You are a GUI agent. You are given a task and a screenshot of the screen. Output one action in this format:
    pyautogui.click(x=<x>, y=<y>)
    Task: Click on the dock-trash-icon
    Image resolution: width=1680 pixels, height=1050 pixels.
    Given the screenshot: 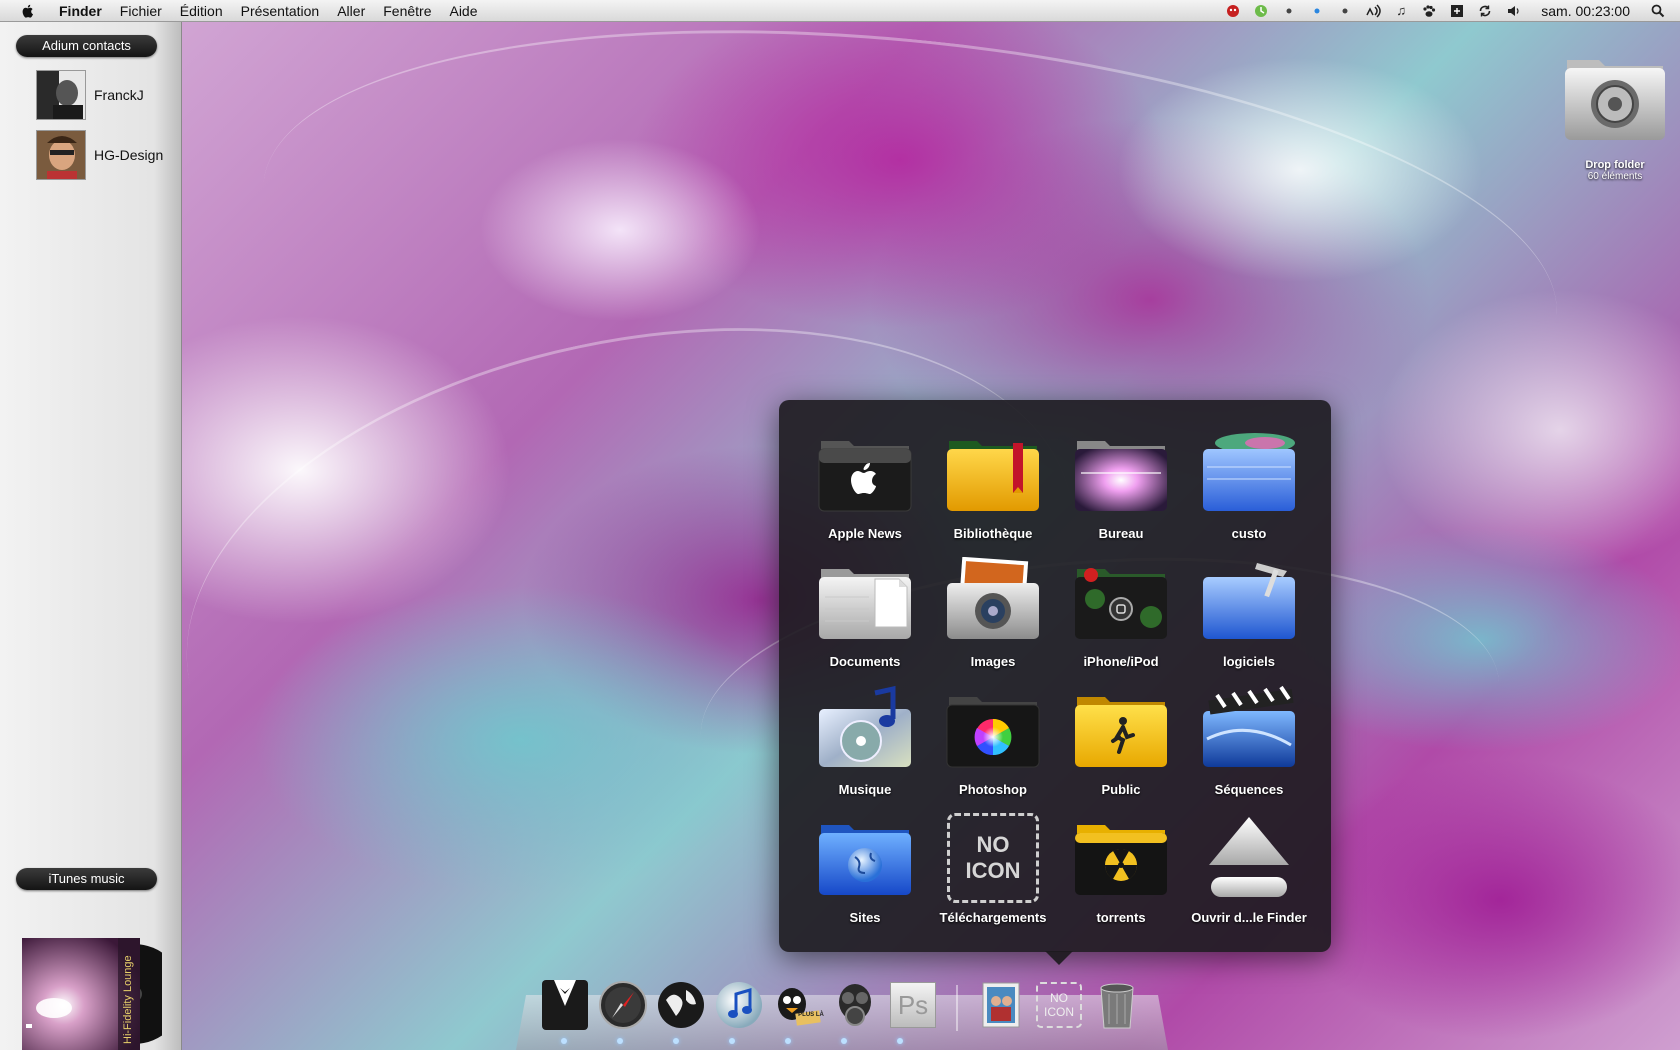 What is the action you would take?
    pyautogui.click(x=1117, y=1005)
    